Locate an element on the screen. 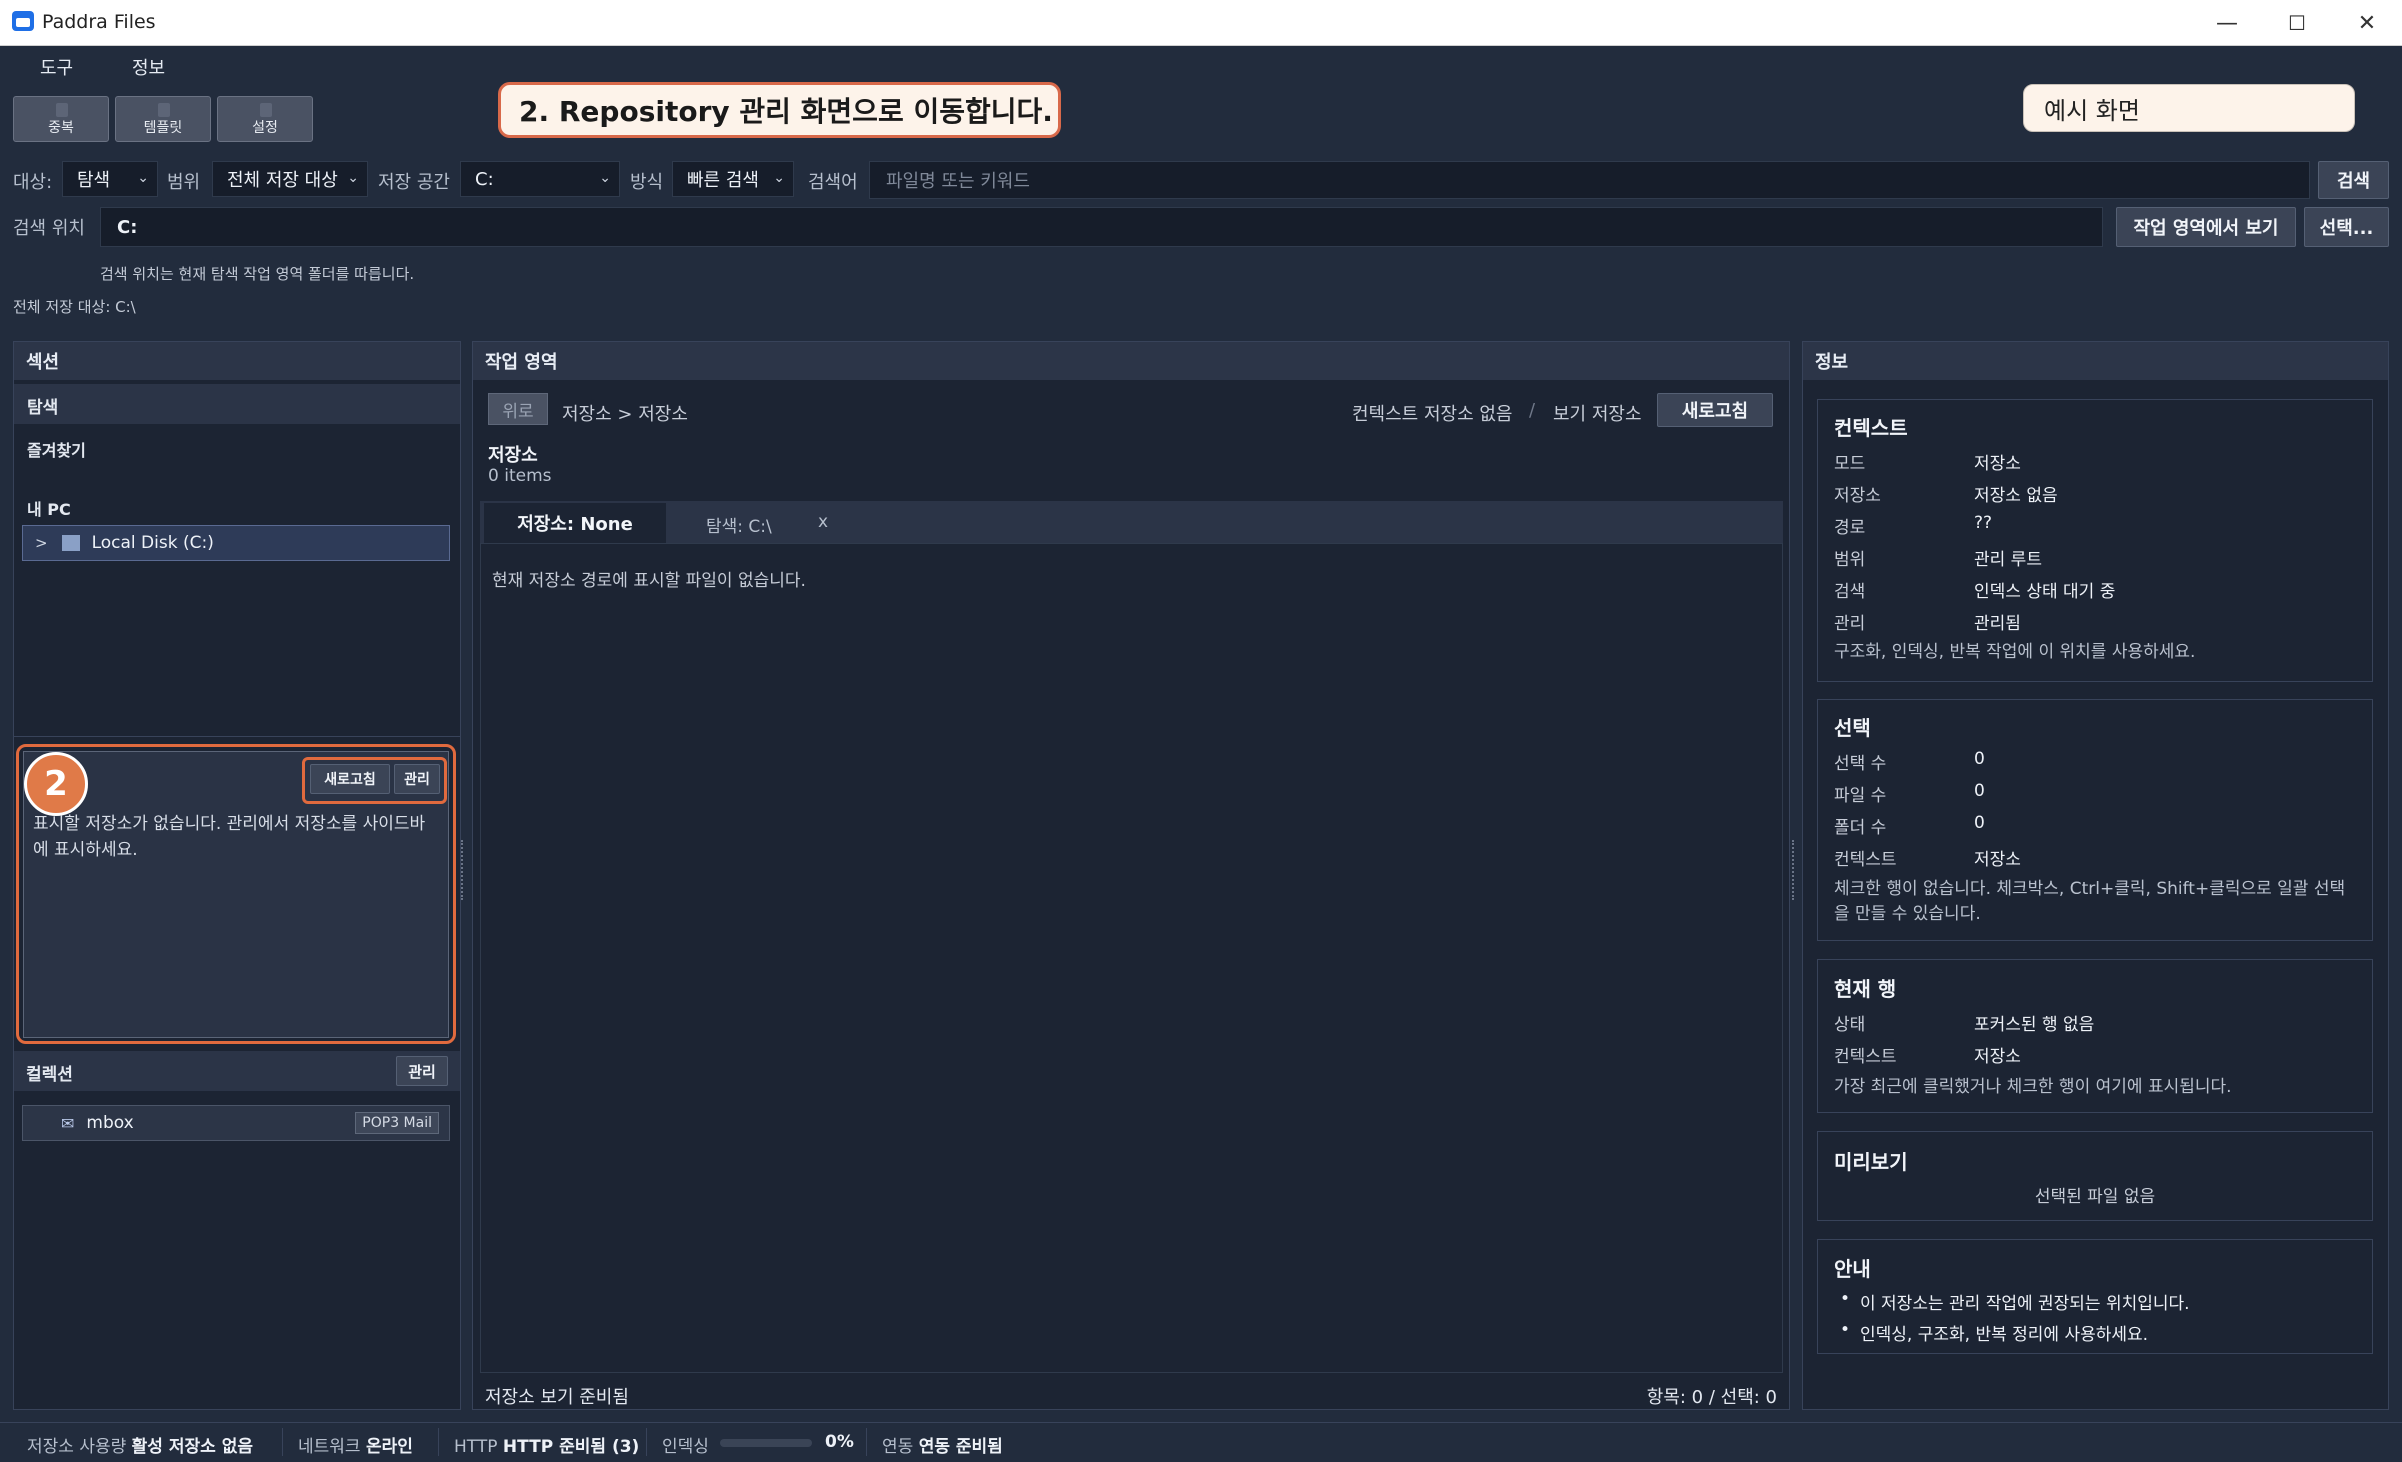 Image resolution: width=2402 pixels, height=1462 pixels. template-label: 템플릿 is located at coordinates (163, 128).